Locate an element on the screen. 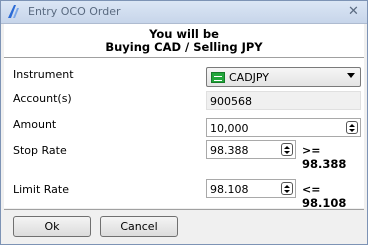 The height and width of the screenshot is (245, 368). instrument-select: CADJPY is located at coordinates (283, 77).